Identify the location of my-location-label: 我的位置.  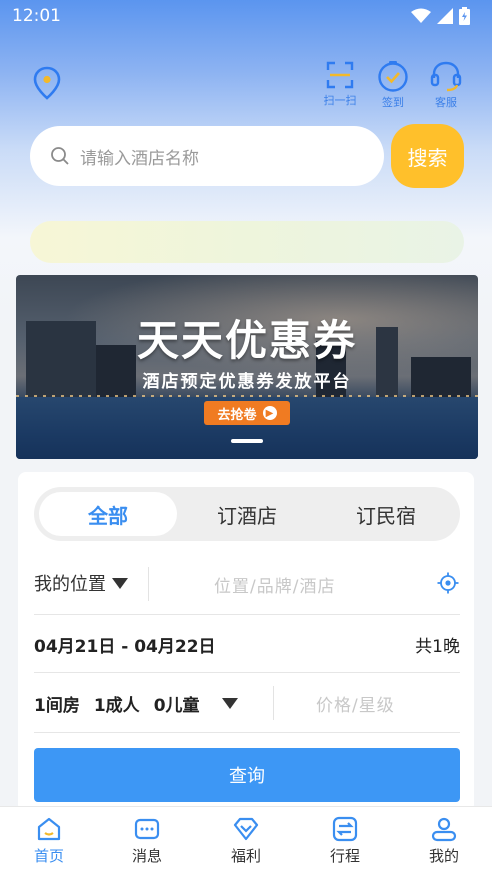
(70, 584).